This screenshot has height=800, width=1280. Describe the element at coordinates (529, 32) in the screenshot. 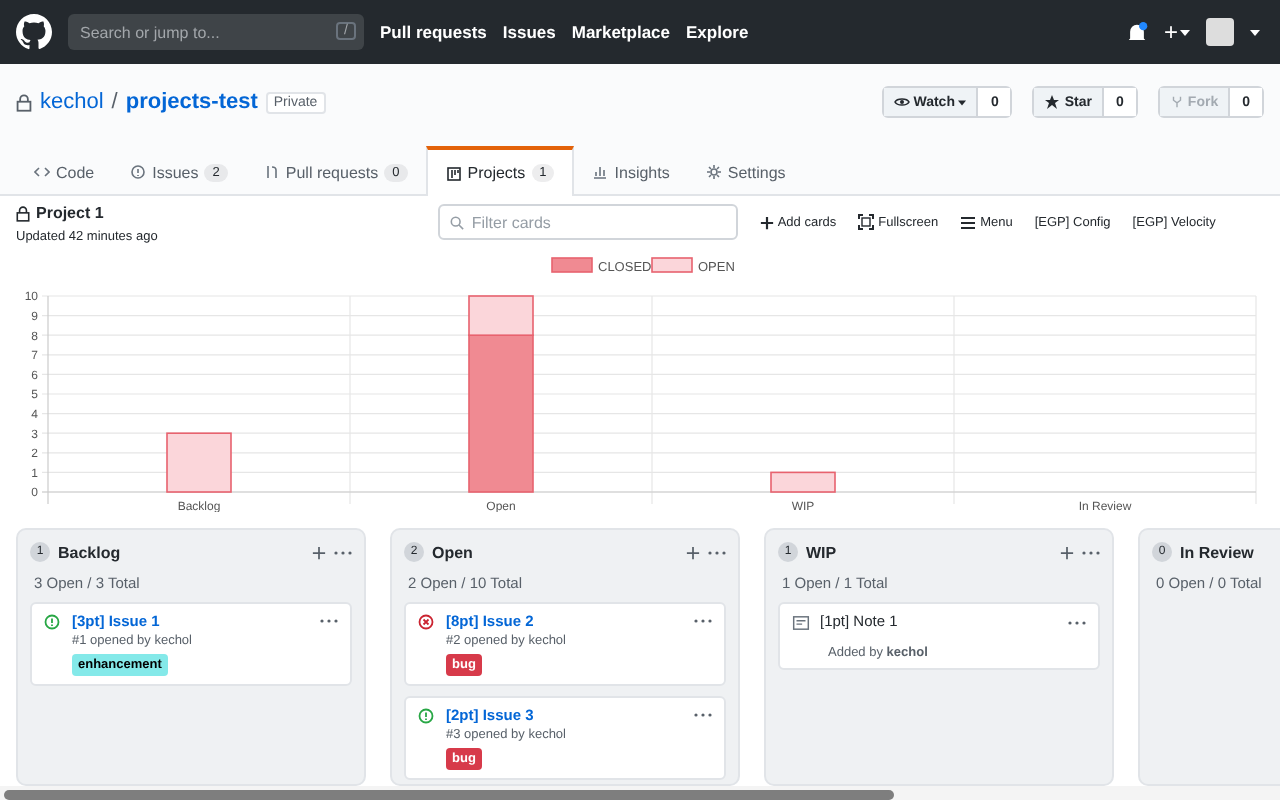

I see `nav-link: Issues` at that location.